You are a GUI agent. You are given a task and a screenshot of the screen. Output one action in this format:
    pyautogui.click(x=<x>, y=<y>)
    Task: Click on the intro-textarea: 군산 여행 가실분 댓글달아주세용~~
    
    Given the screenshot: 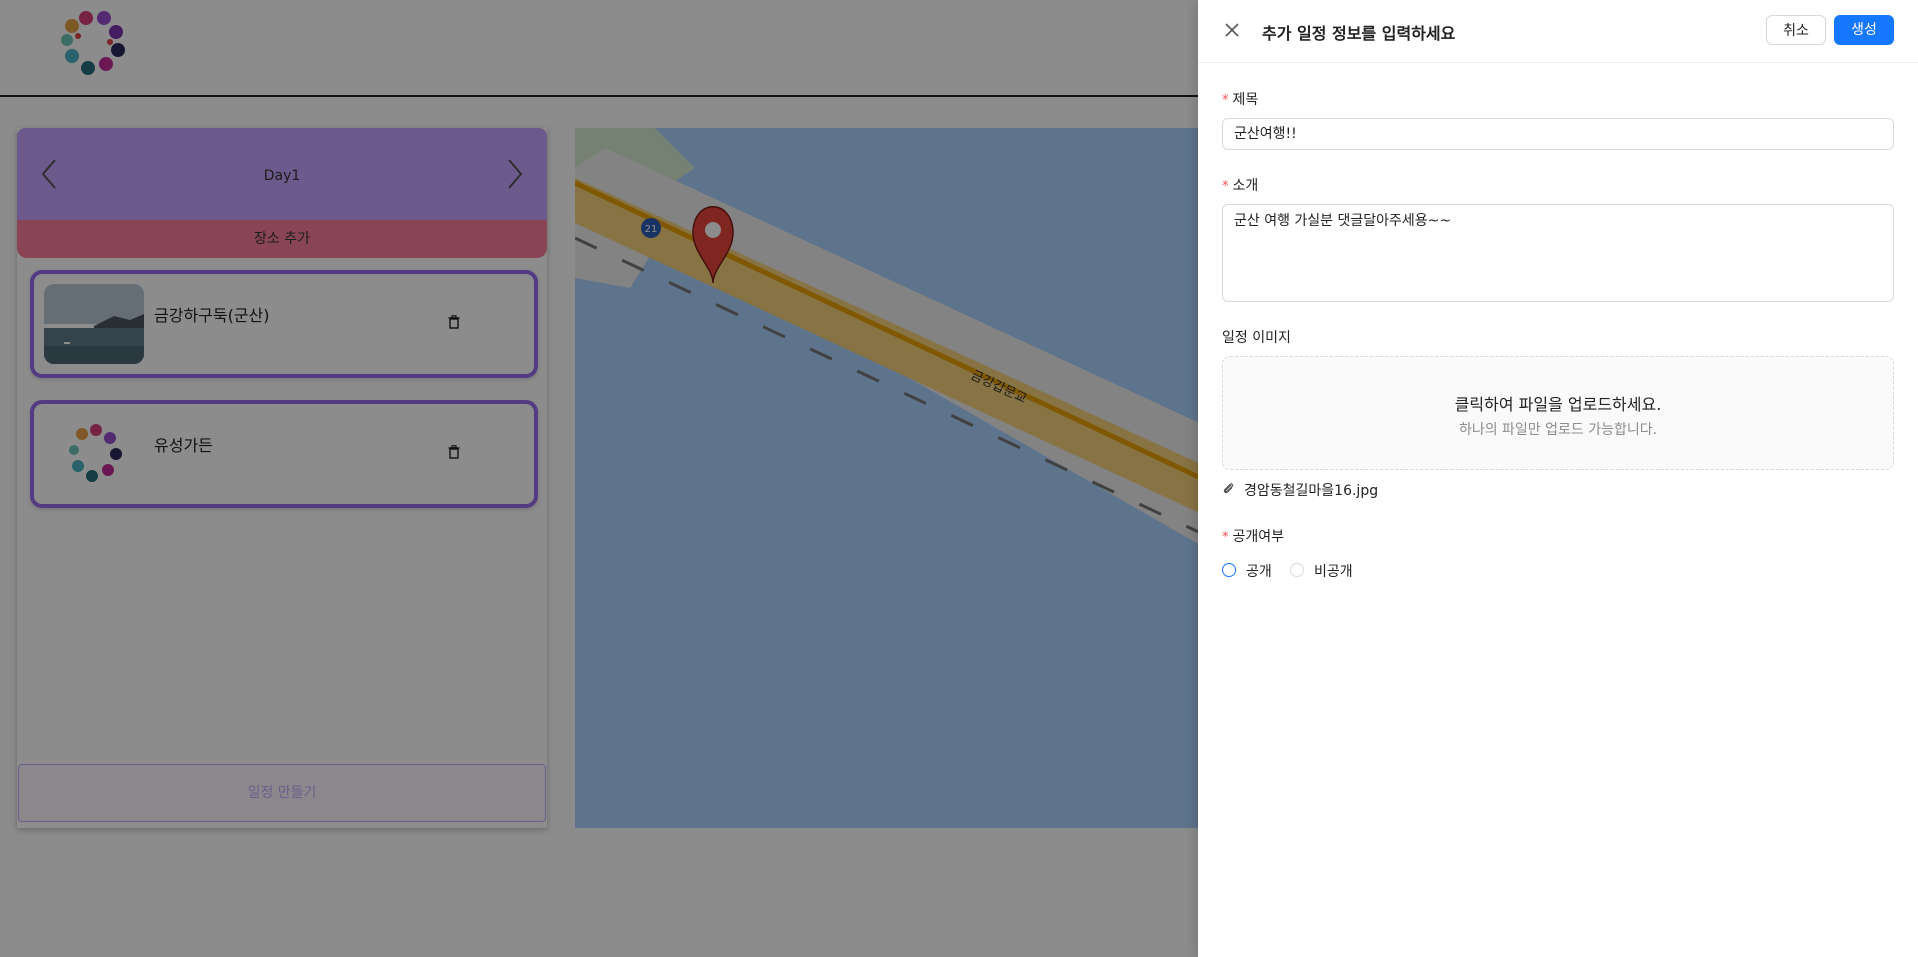 What is the action you would take?
    pyautogui.click(x=1558, y=253)
    